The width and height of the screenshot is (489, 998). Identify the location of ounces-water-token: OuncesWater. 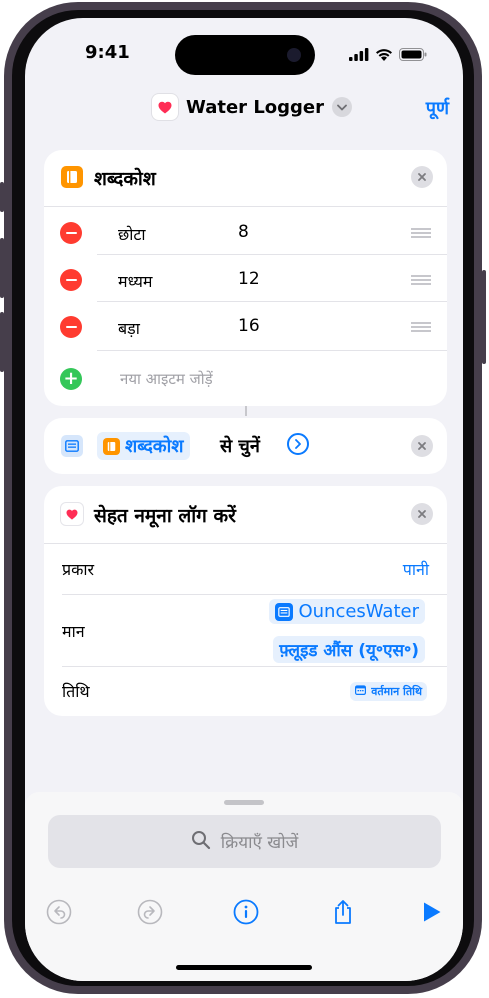
(347, 611).